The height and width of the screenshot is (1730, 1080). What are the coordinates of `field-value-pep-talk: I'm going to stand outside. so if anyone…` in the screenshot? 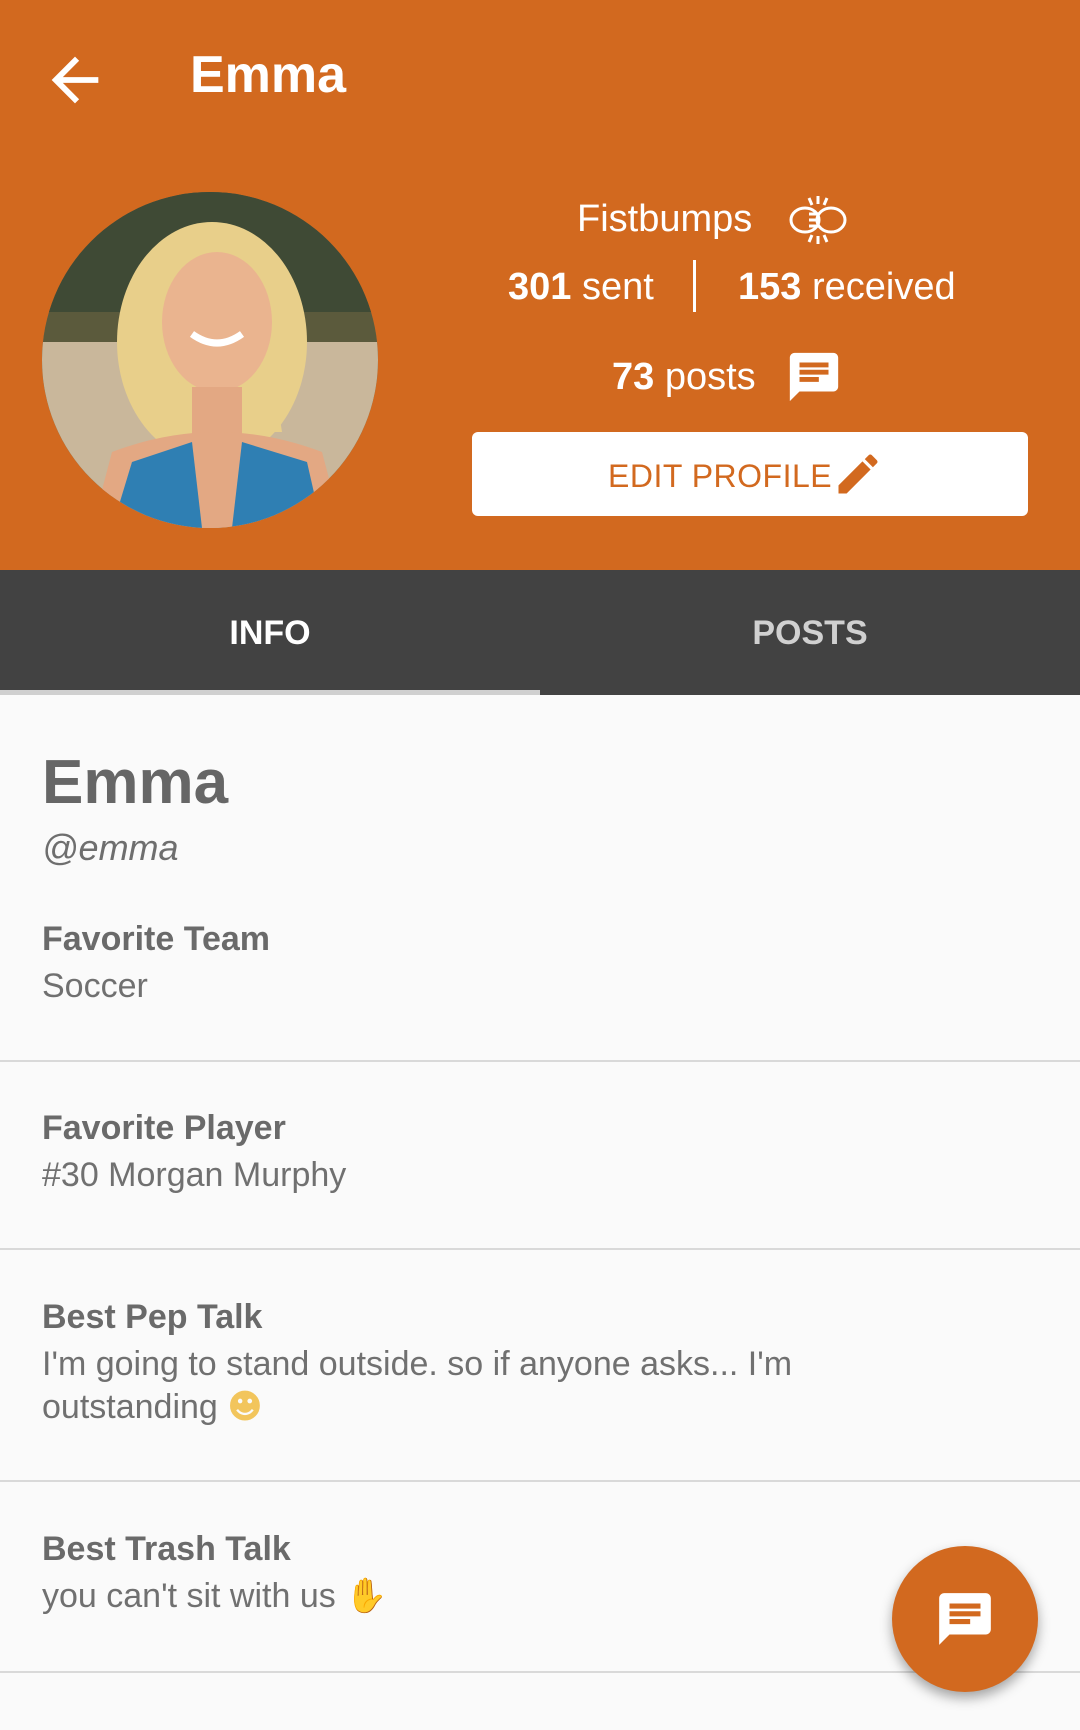 It's located at (492, 1386).